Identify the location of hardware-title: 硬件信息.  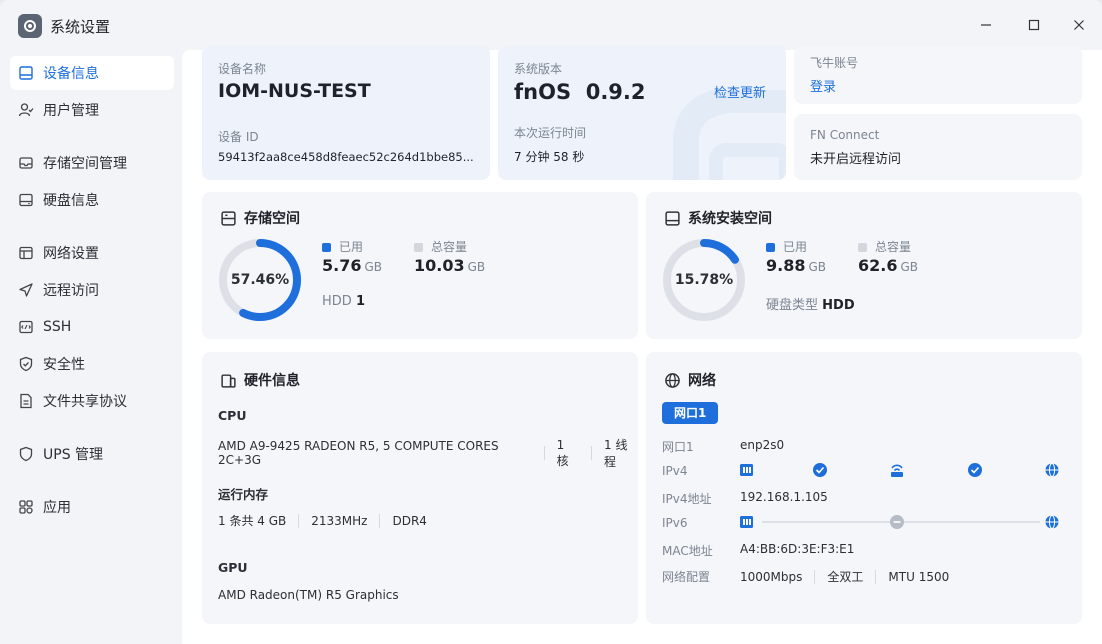
(260, 380).